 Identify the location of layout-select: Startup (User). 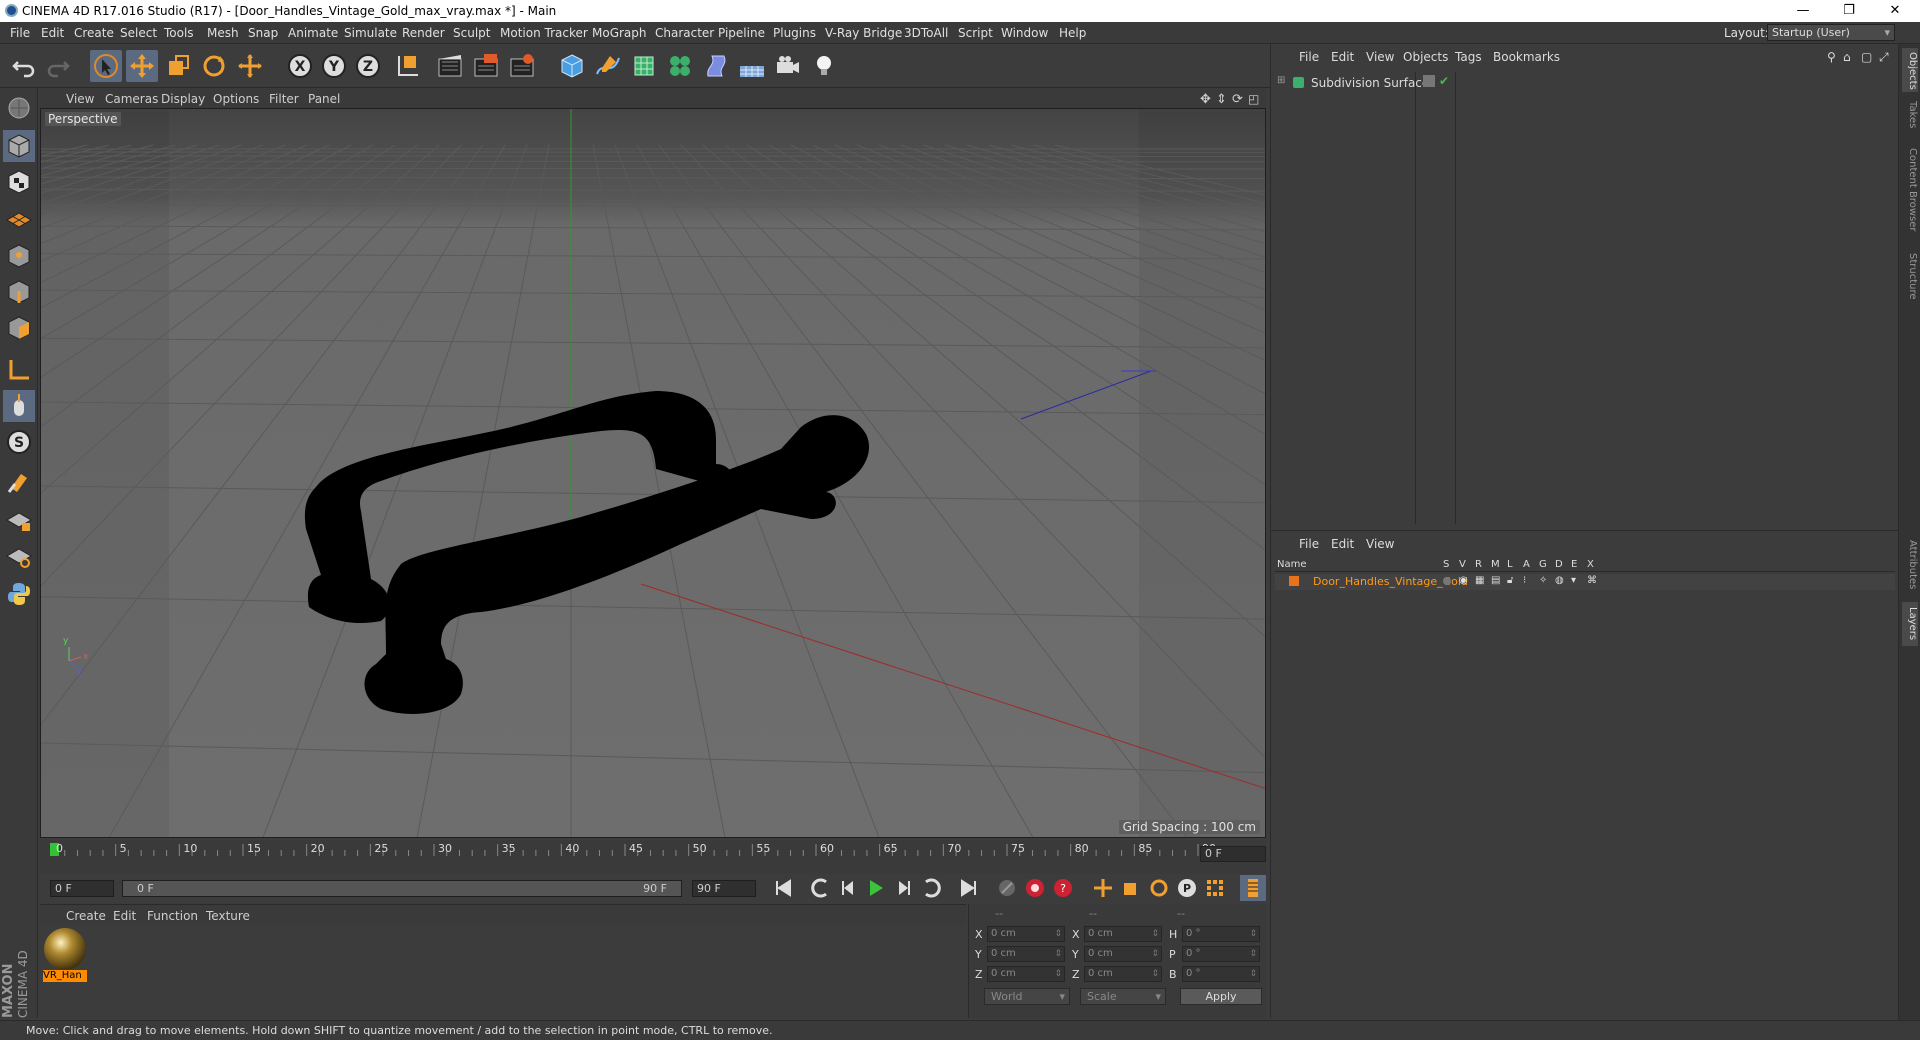
(1831, 32).